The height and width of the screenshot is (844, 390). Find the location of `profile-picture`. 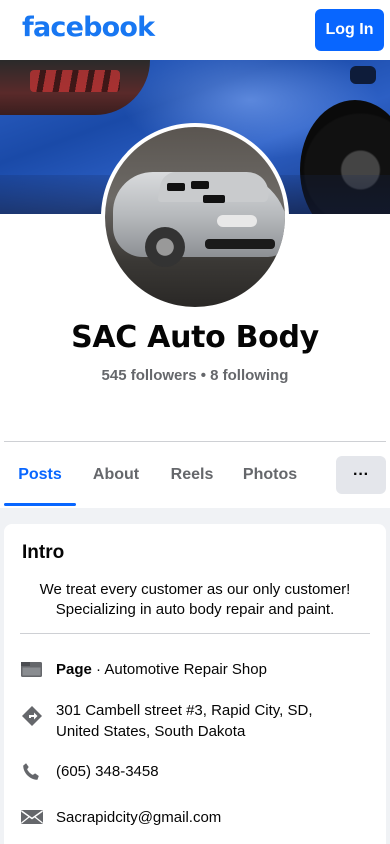

profile-picture is located at coordinates (195, 217).